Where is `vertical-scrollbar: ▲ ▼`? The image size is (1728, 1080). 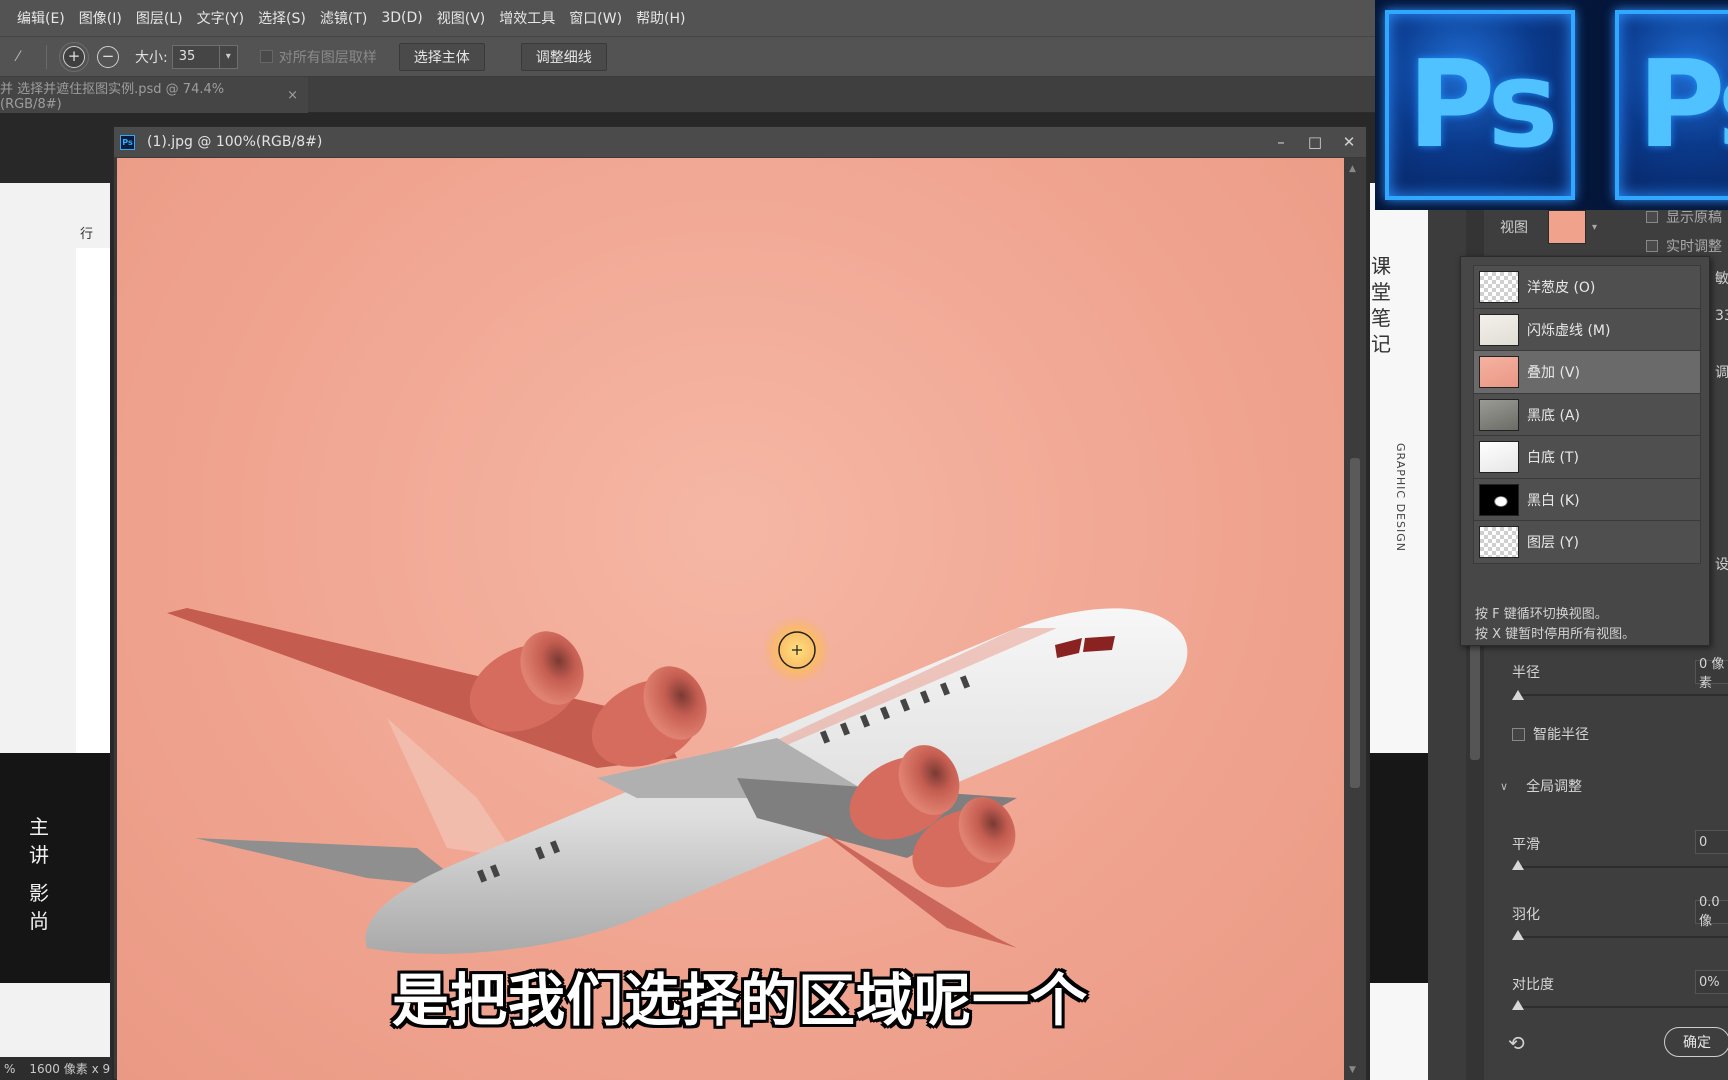 vertical-scrollbar: ▲ ▼ is located at coordinates (1355, 619).